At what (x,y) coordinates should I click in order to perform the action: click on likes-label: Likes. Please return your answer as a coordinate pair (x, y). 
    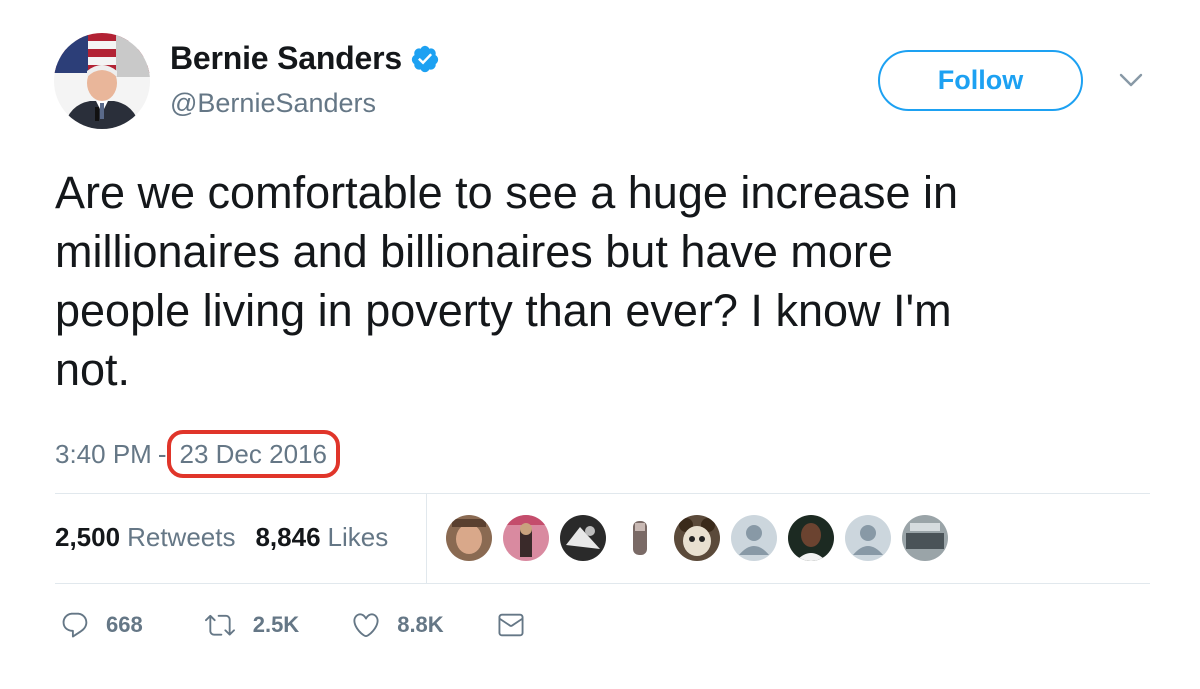
    Looking at the image, I should click on (358, 537).